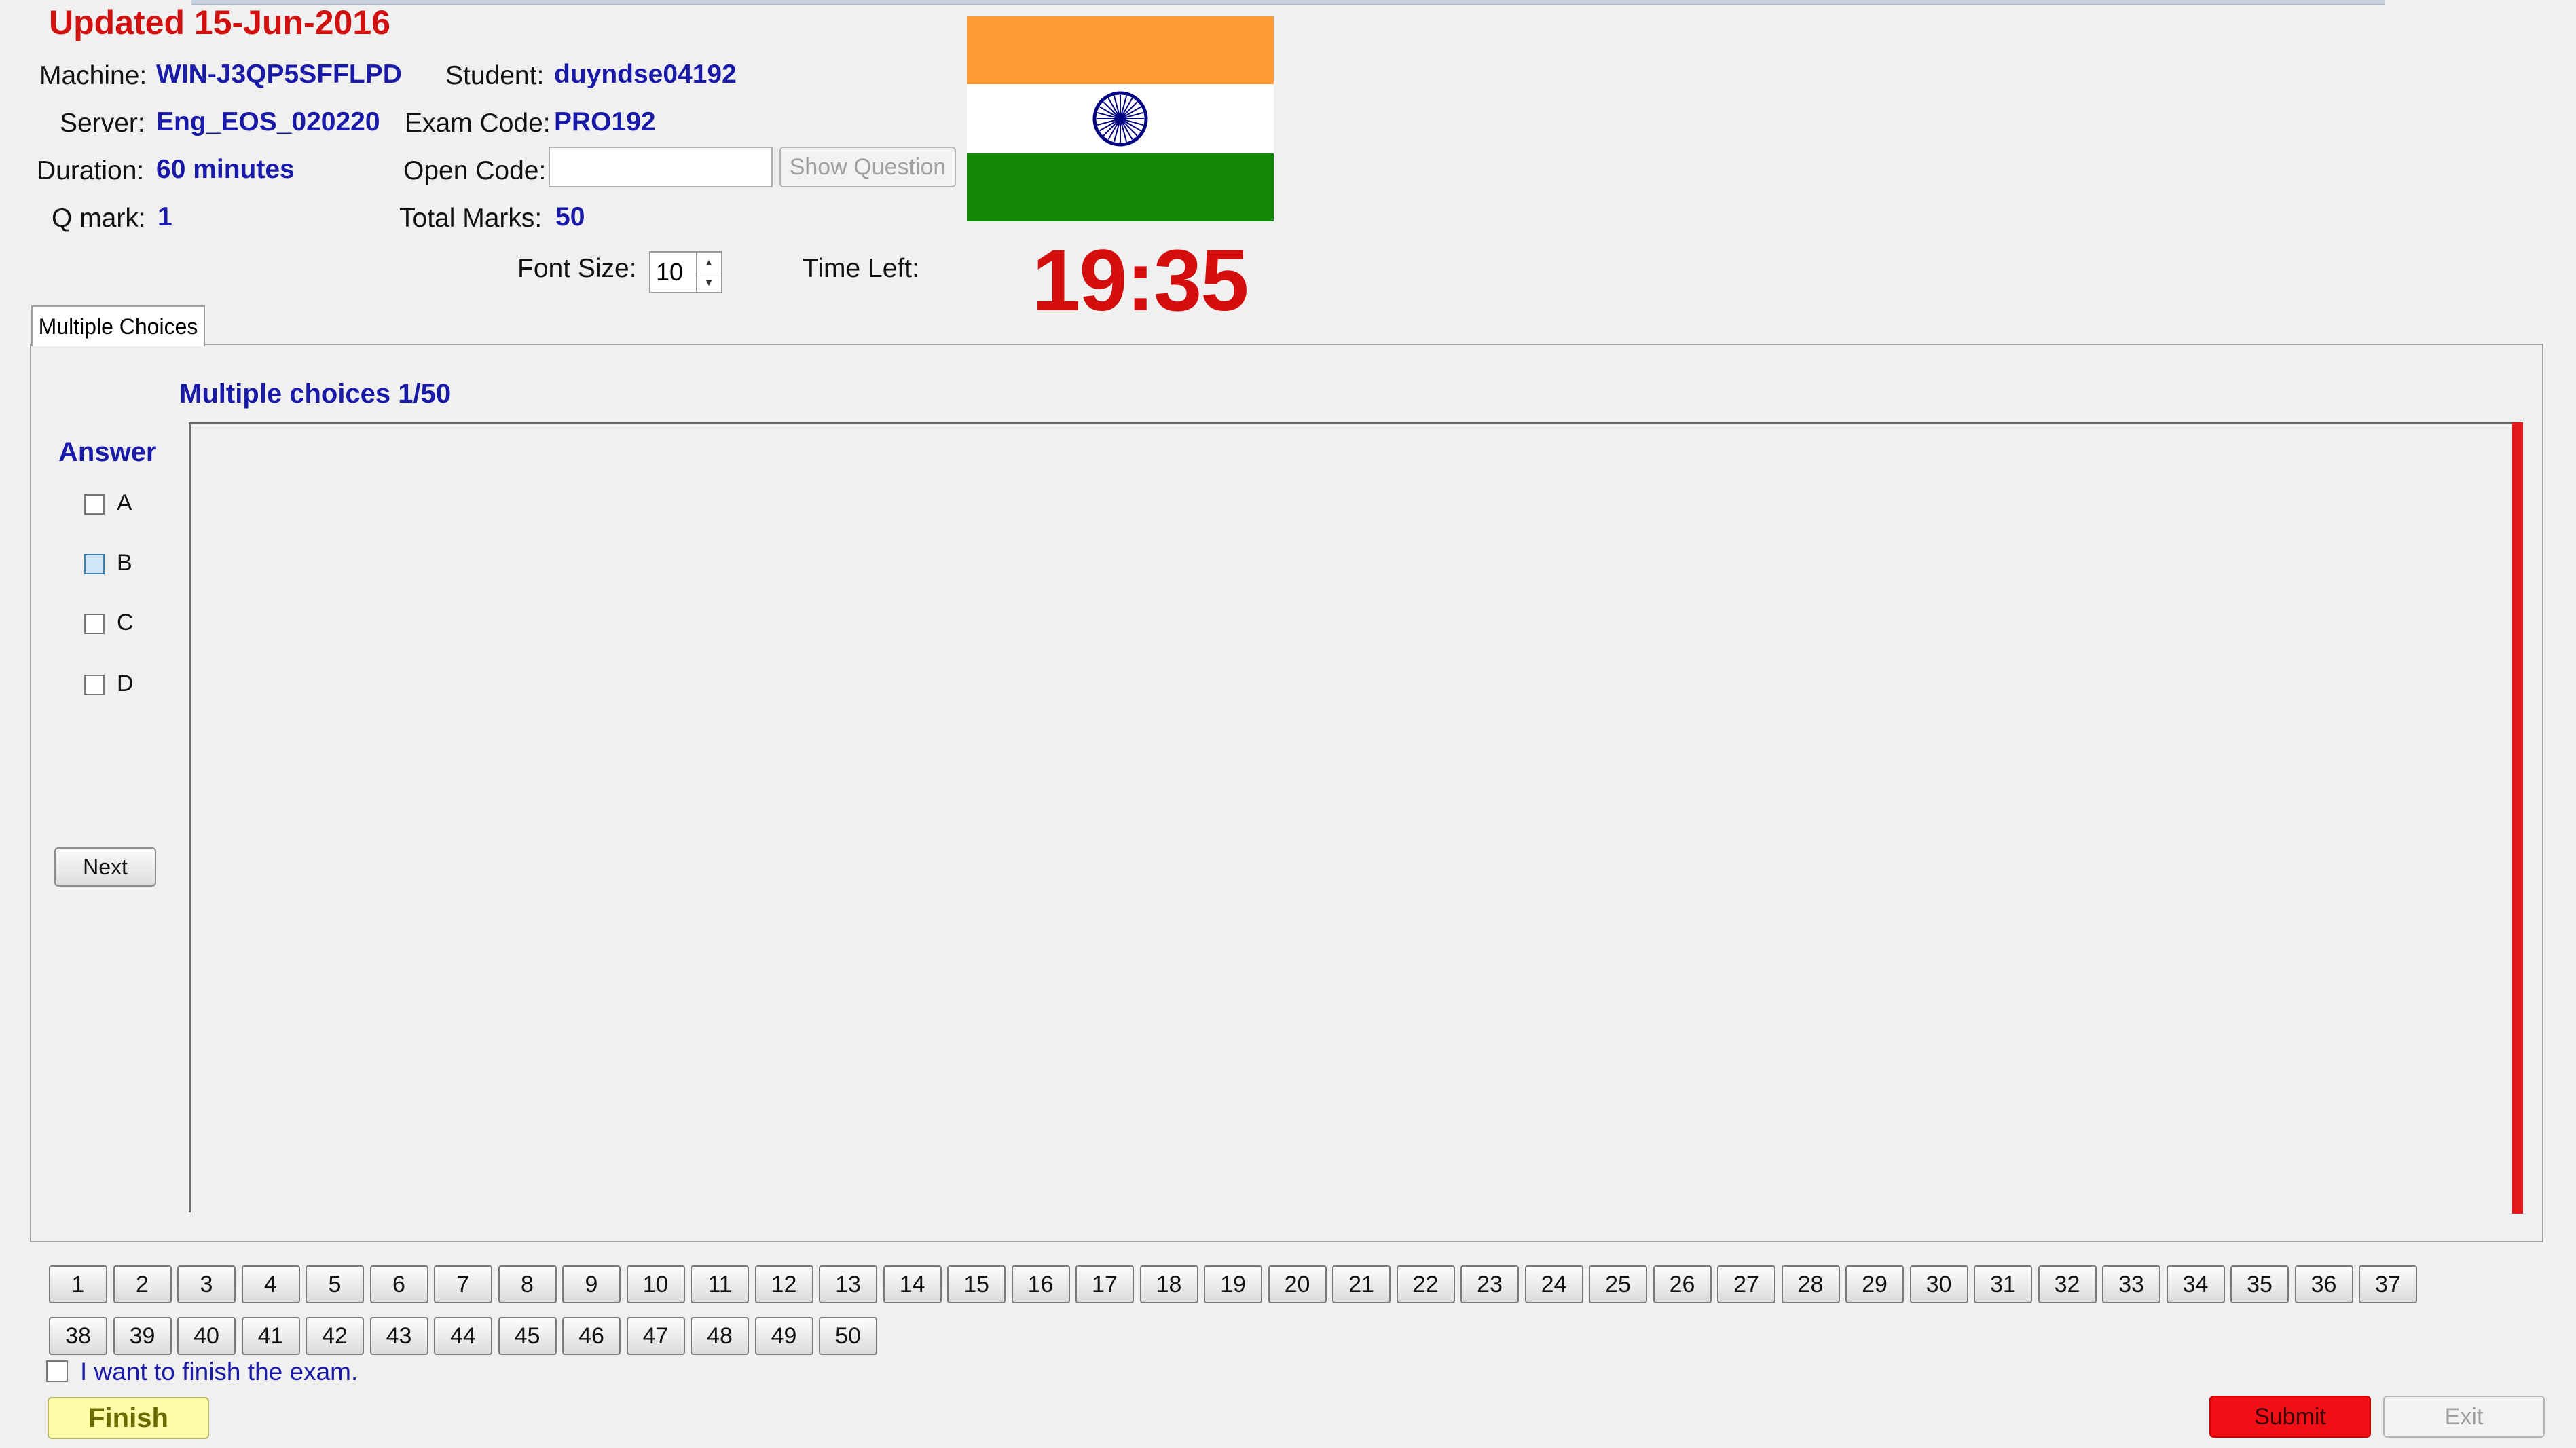 This screenshot has height=1448, width=2576. Describe the element at coordinates (1040, 1284) in the screenshot. I see `question-nav-button-16: 16` at that location.